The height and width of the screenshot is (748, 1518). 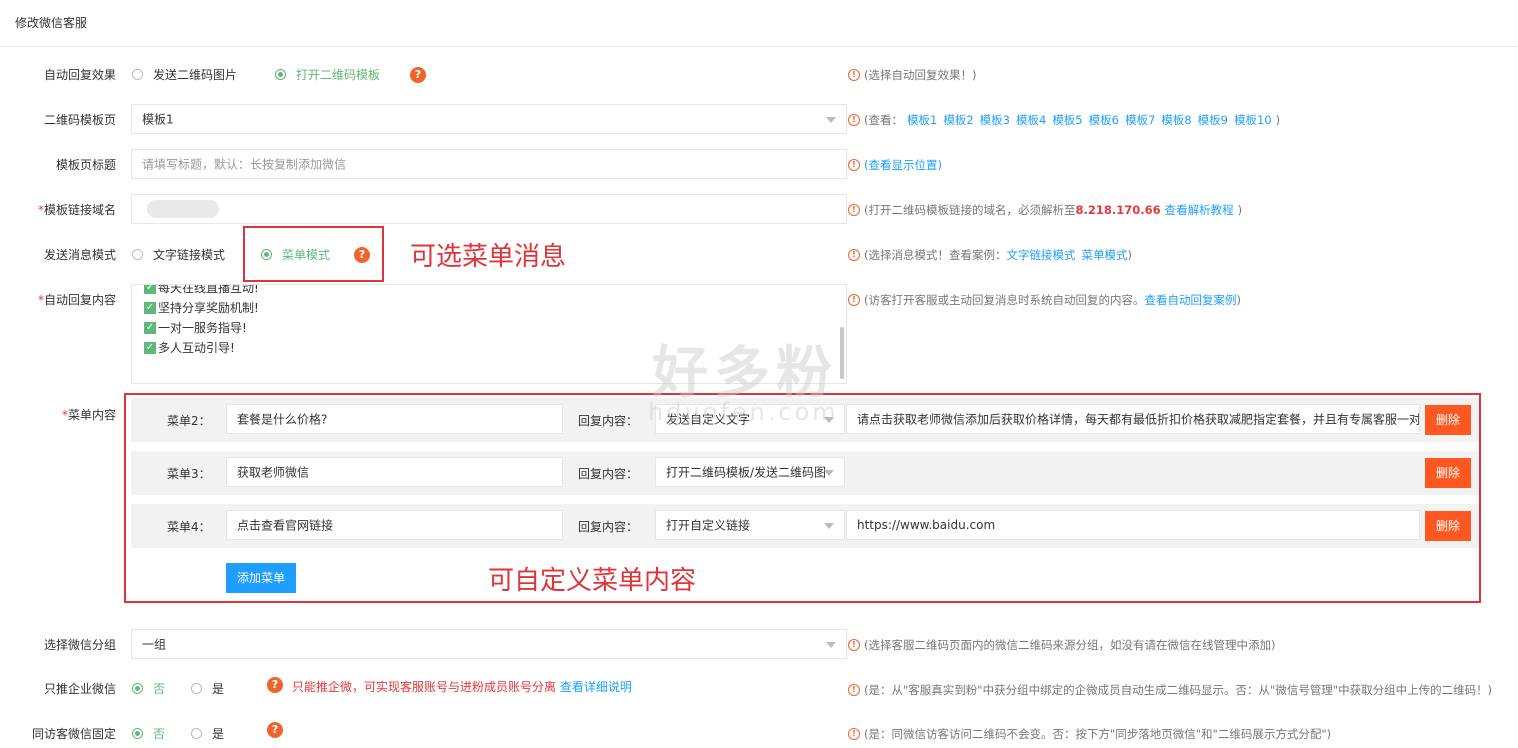 I want to click on page-header: 修改微信客服, so click(x=759, y=23).